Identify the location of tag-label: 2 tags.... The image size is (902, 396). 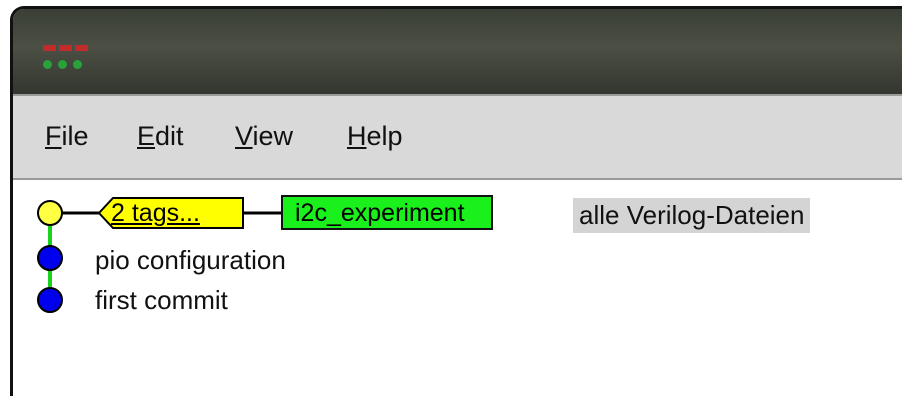
(154, 213).